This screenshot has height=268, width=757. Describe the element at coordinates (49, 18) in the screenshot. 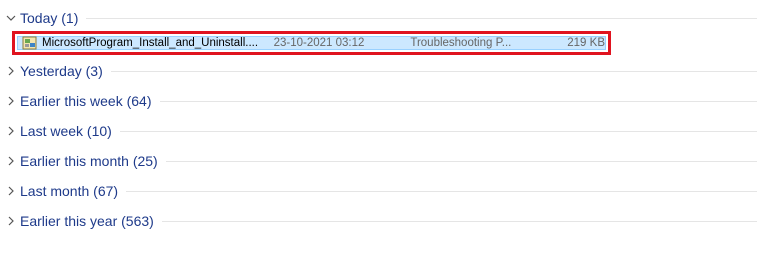

I see `group-label: Today (1)` at that location.